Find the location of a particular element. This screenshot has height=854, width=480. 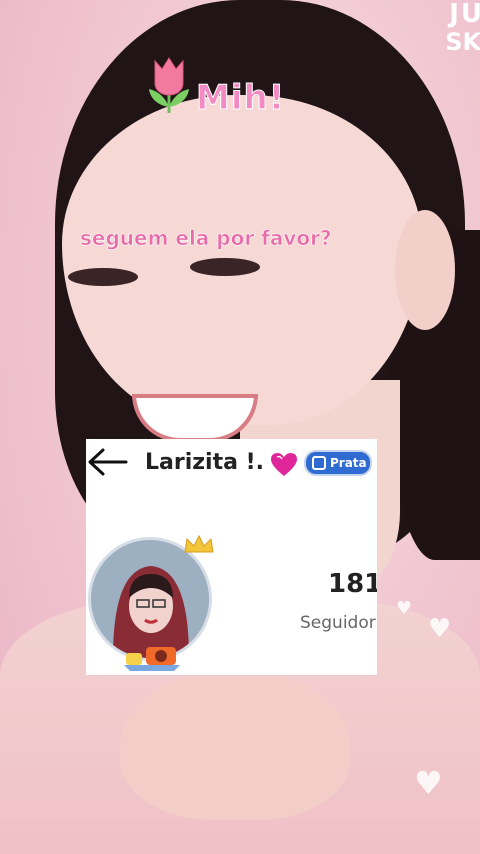

level-badge: Prata is located at coordinates (338, 463).